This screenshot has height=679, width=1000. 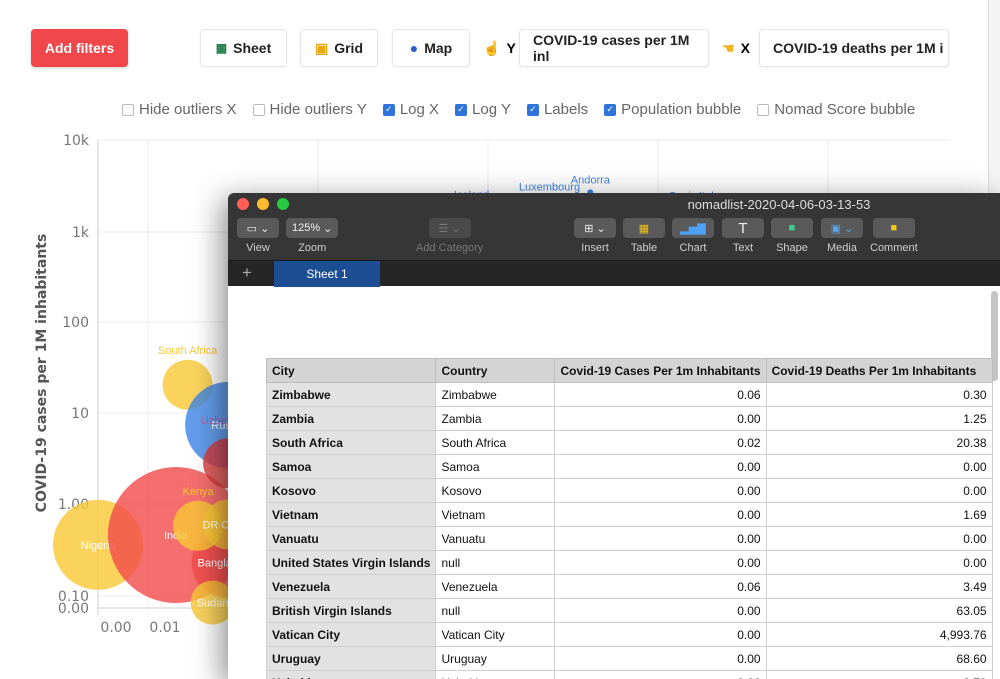 What do you see at coordinates (879, 394) in the screenshot?
I see `table-cell: 0.30` at bounding box center [879, 394].